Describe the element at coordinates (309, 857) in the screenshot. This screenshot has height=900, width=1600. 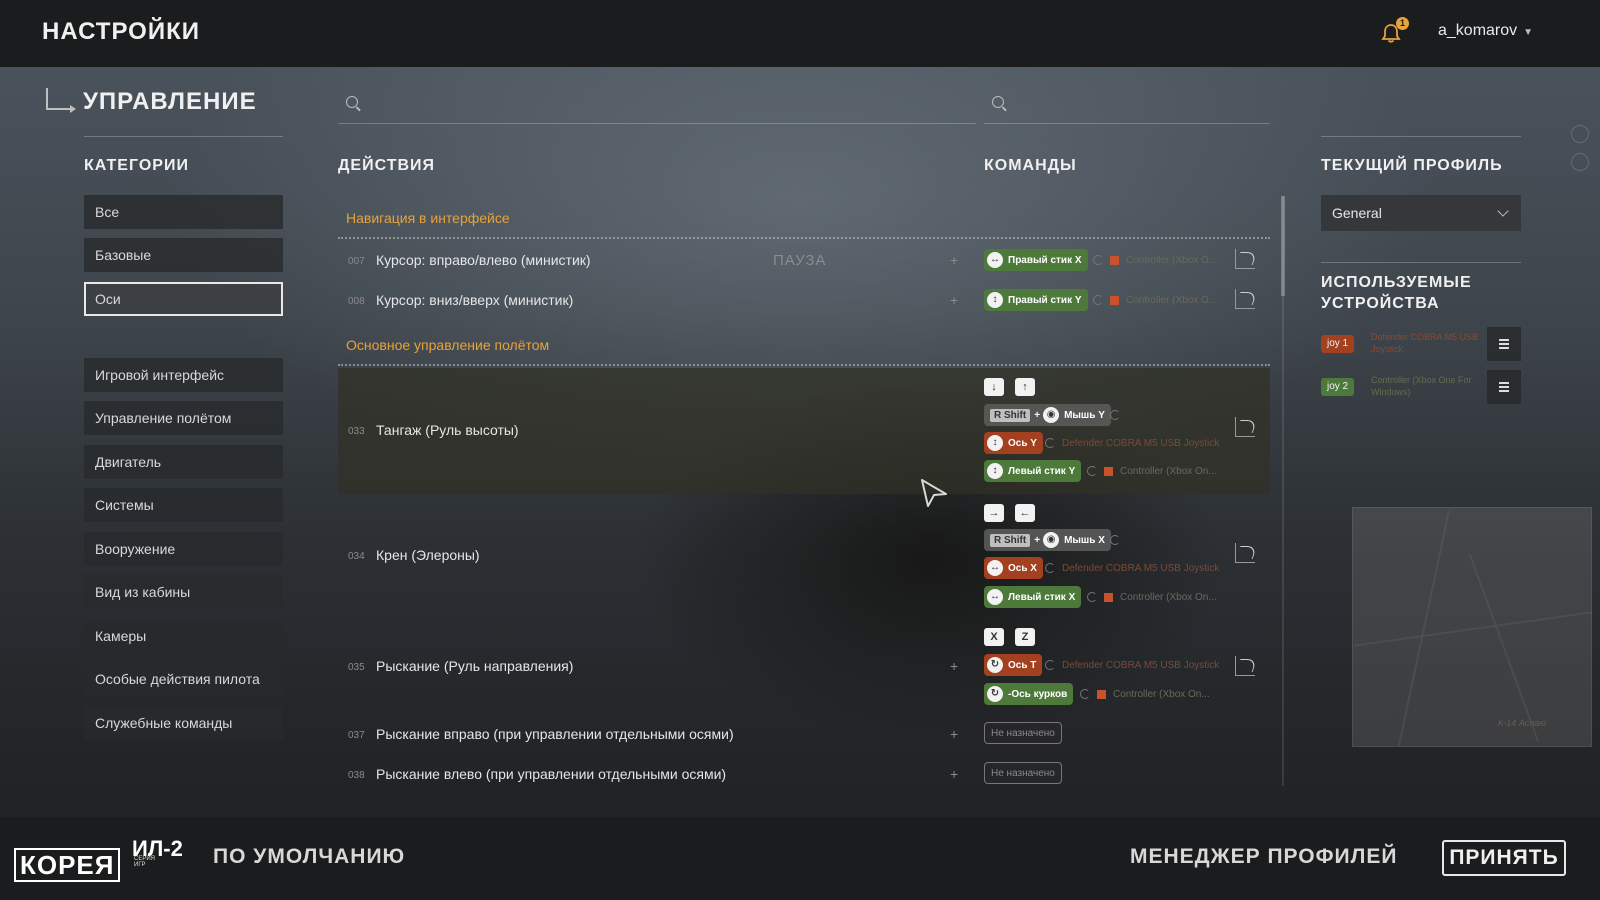
I see `reset-defaults-button: ПО УМОЛЧАНИЮ` at that location.